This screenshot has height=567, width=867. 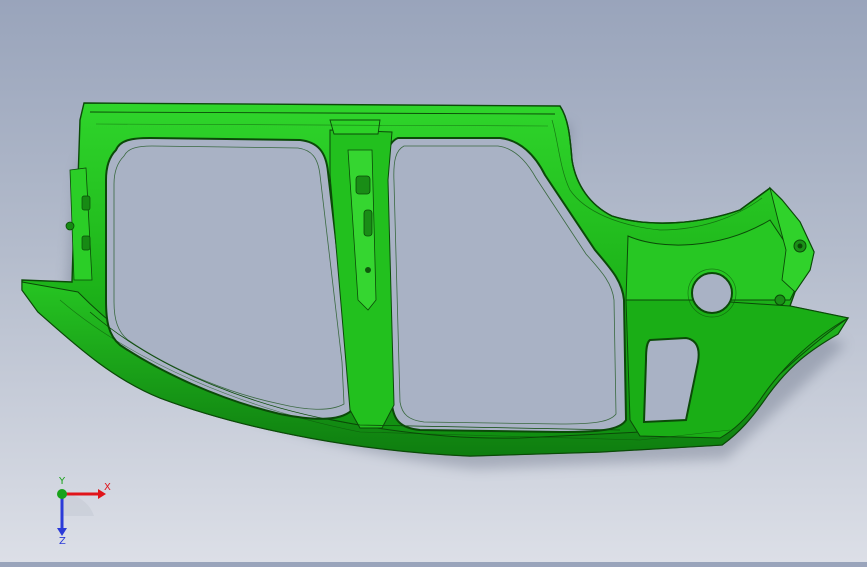 What do you see at coordinates (62, 494) in the screenshot?
I see `y-axis-dot` at bounding box center [62, 494].